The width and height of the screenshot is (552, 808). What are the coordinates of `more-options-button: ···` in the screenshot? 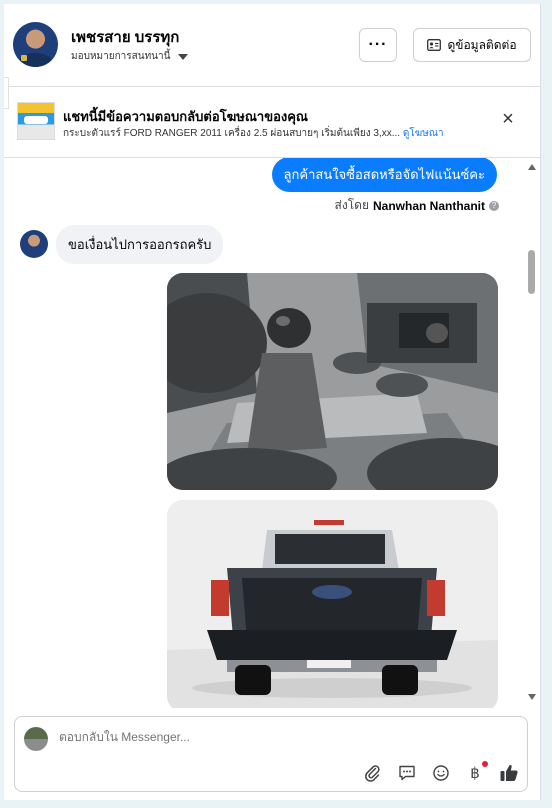 It's located at (378, 45).